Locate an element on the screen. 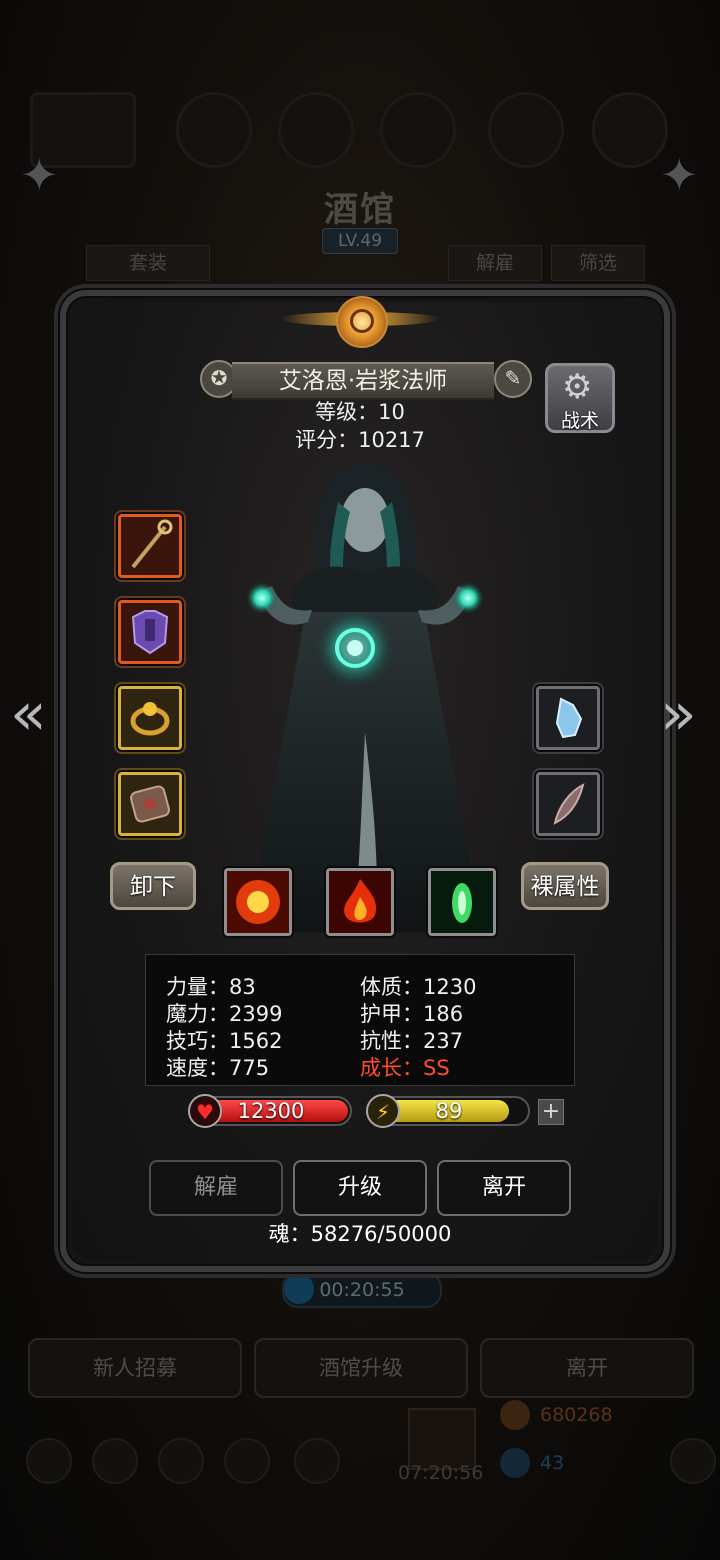 This screenshot has width=720, height=1560. weapon-slot is located at coordinates (150, 546).